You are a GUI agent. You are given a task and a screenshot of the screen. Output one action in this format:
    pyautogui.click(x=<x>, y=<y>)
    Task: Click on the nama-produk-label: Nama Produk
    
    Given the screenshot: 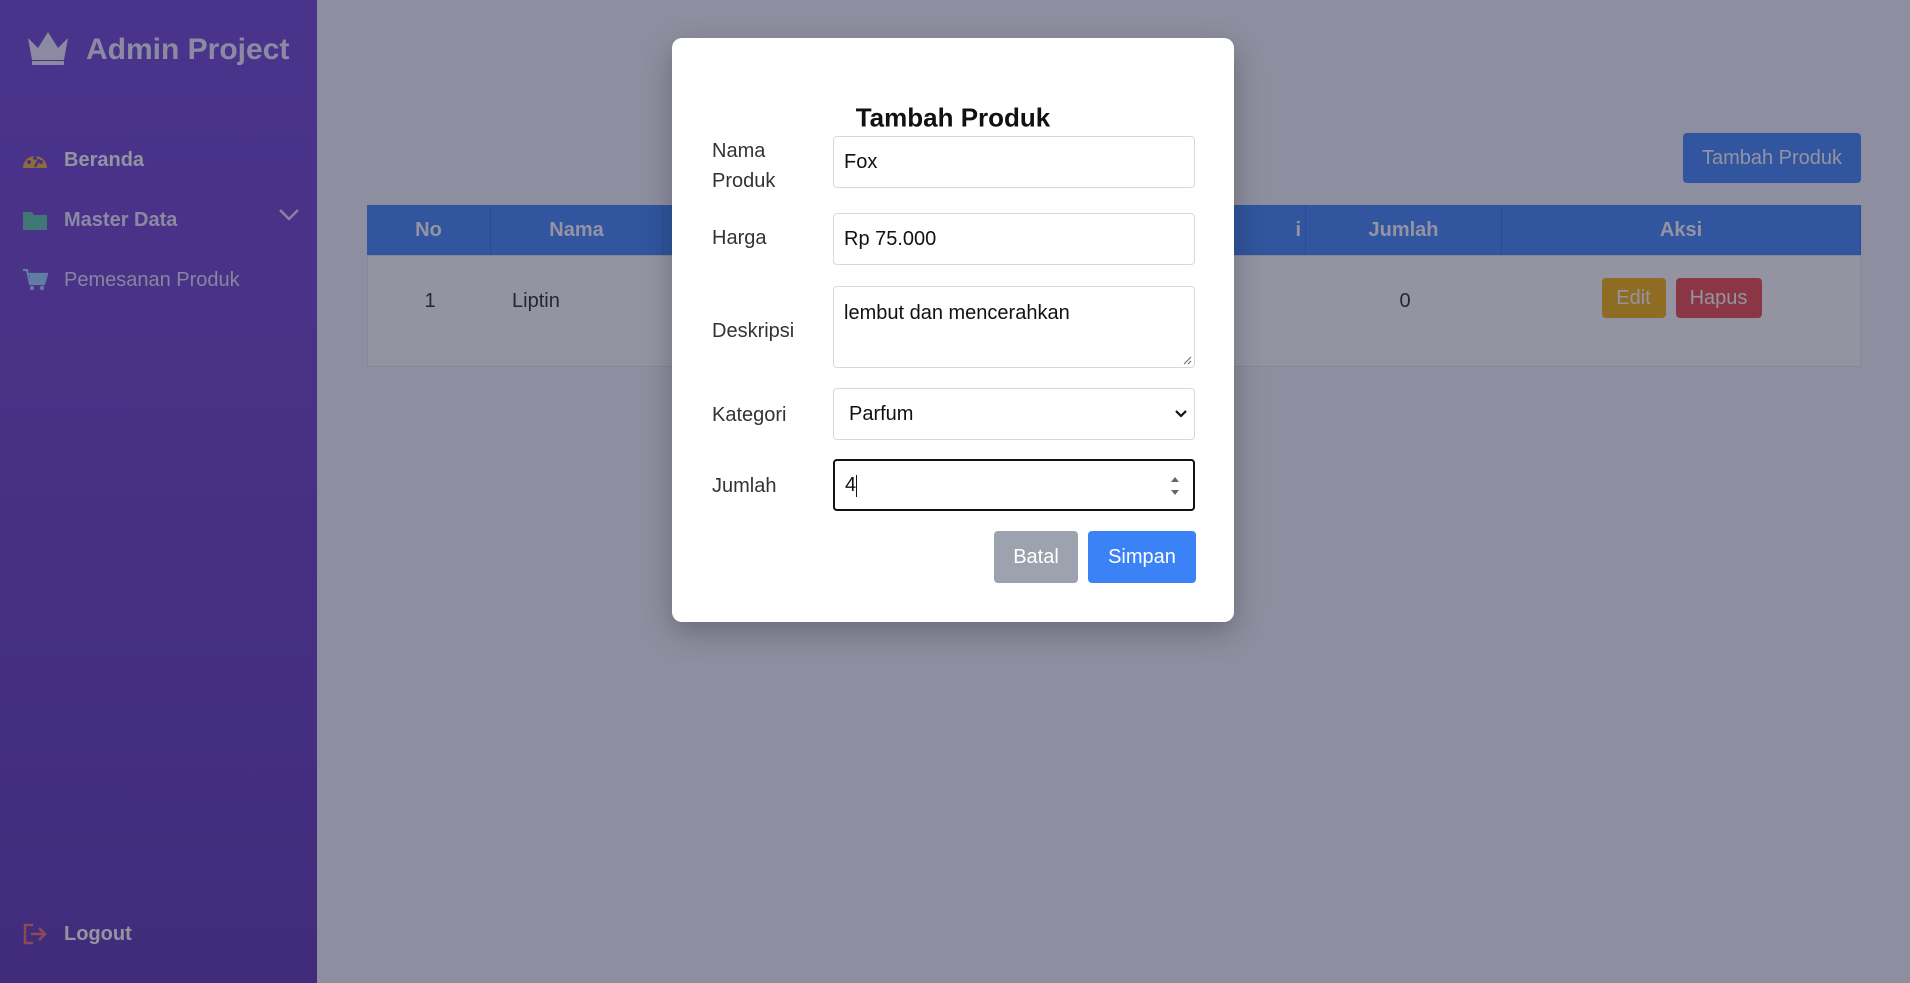 What is the action you would take?
    pyautogui.click(x=744, y=166)
    